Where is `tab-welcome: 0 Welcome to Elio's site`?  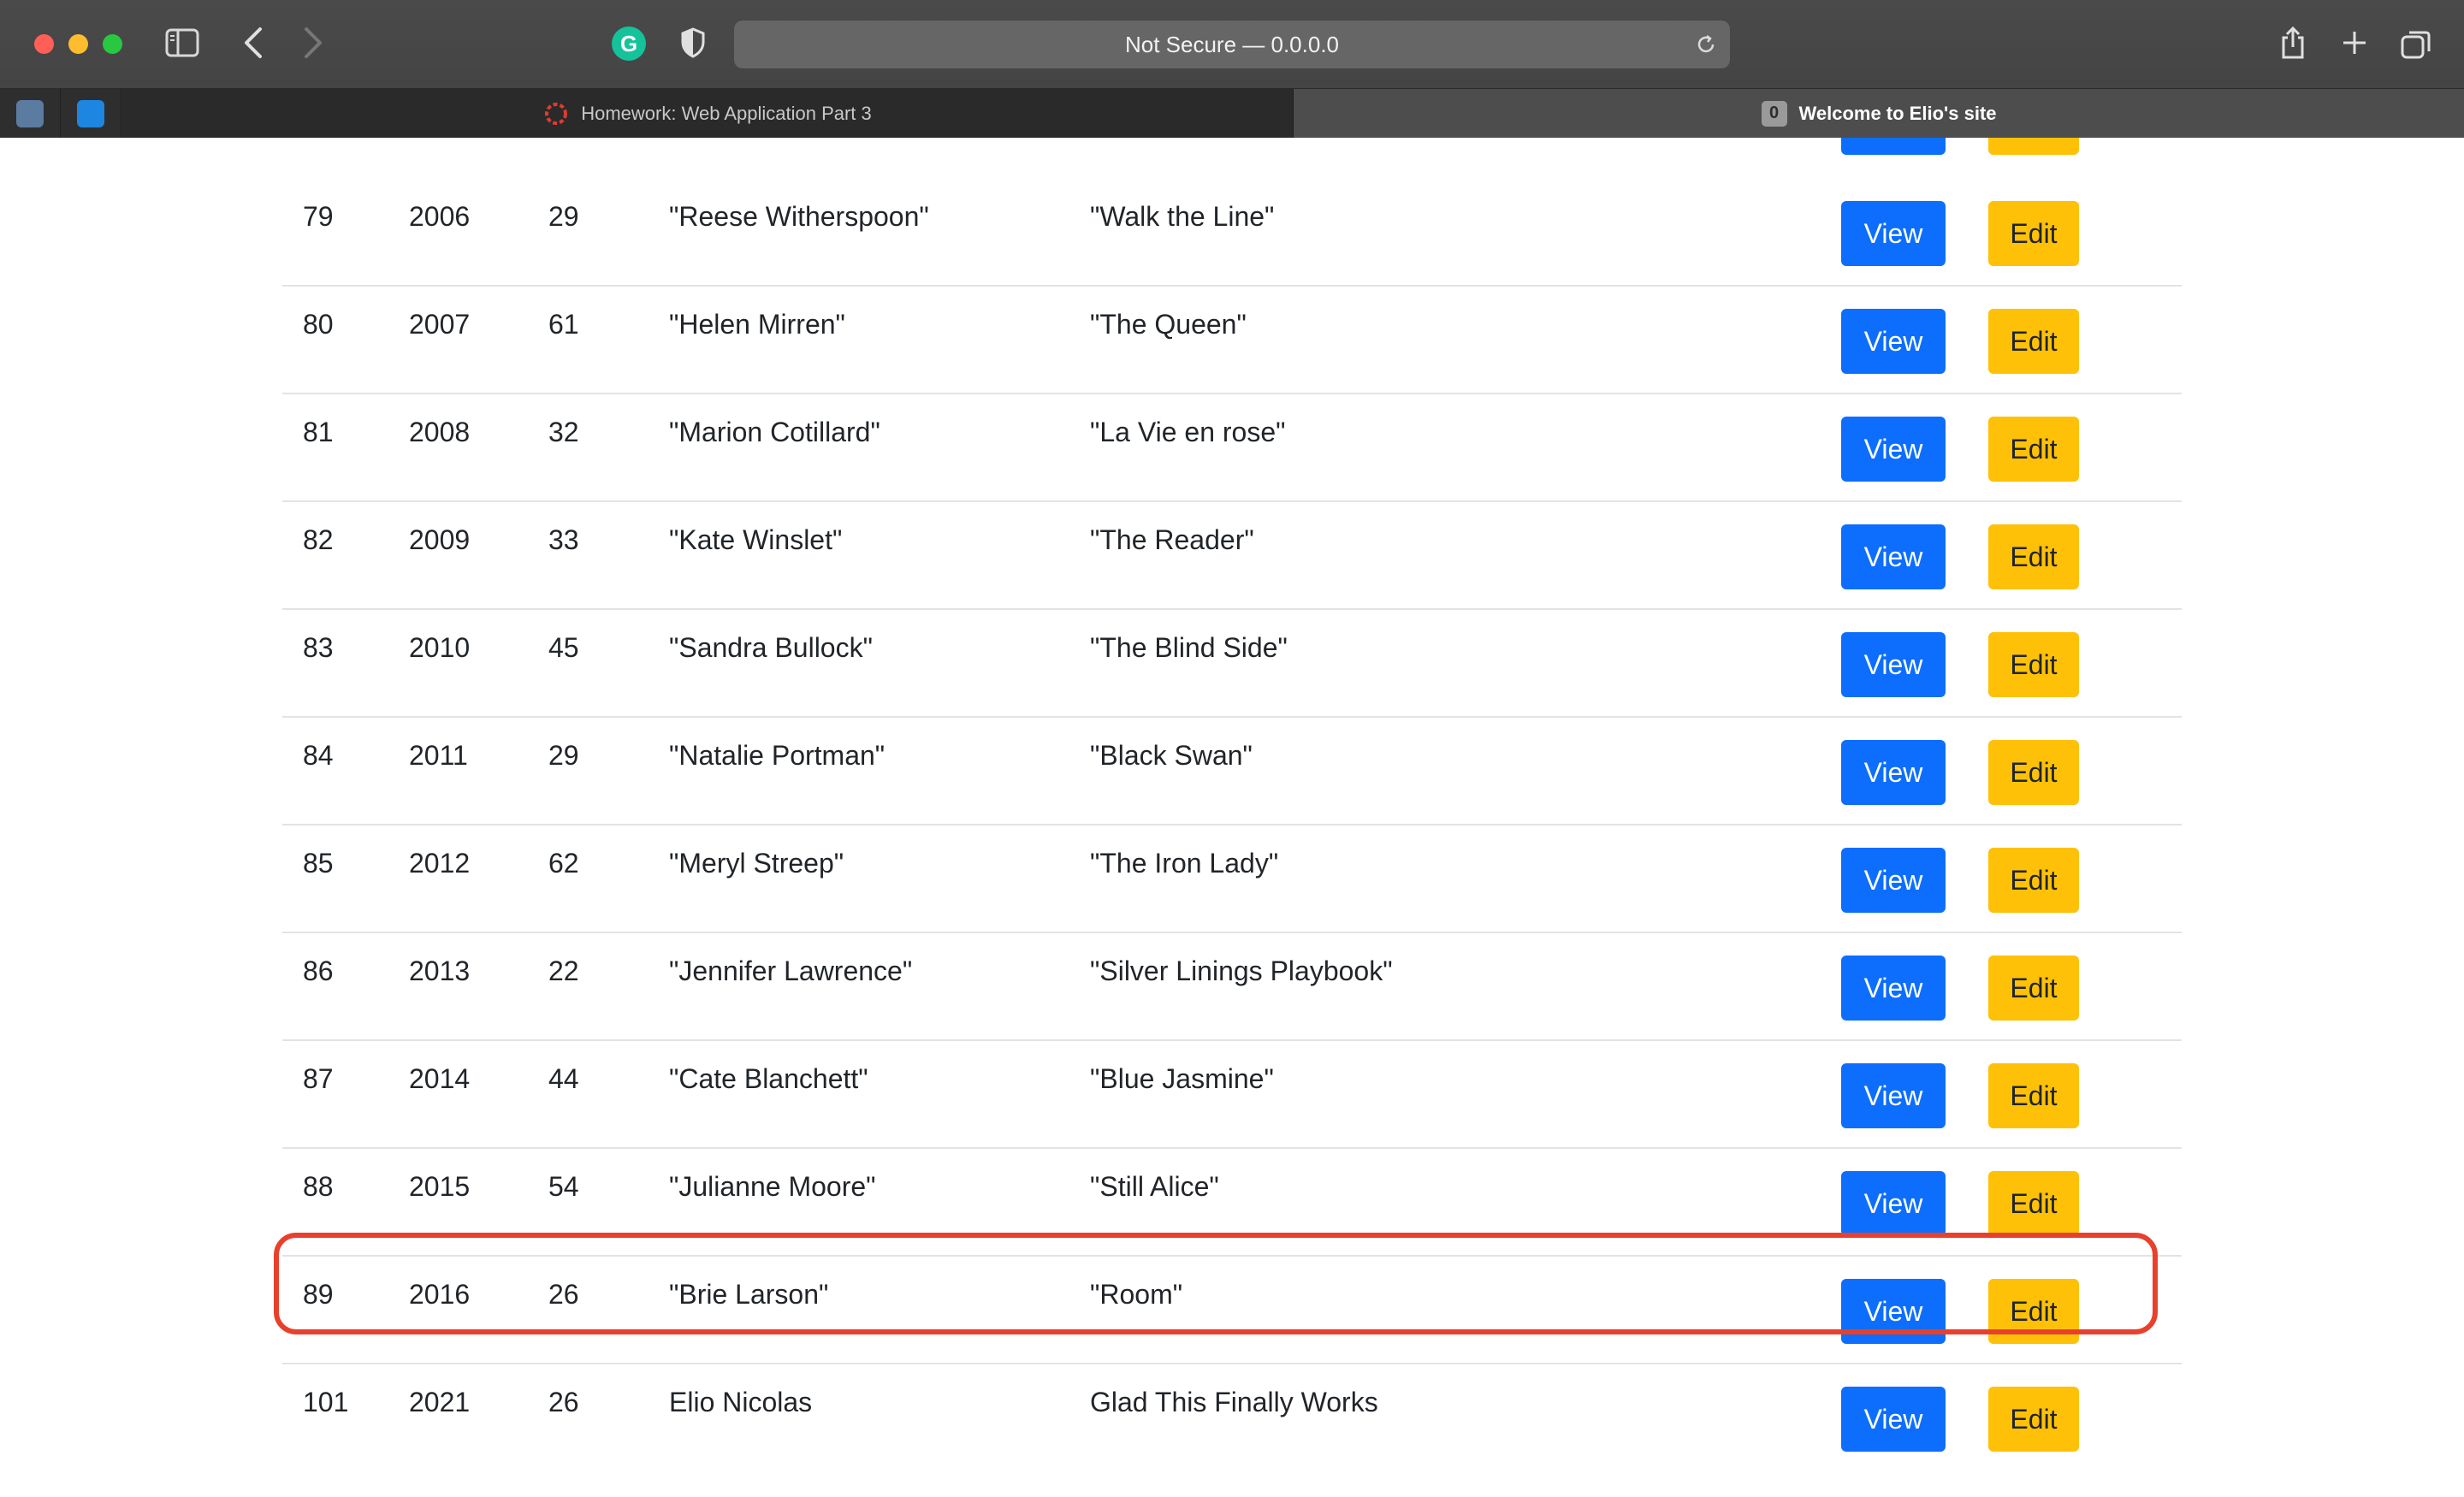 tab-welcome: 0 Welcome to Elio's site is located at coordinates (1879, 114).